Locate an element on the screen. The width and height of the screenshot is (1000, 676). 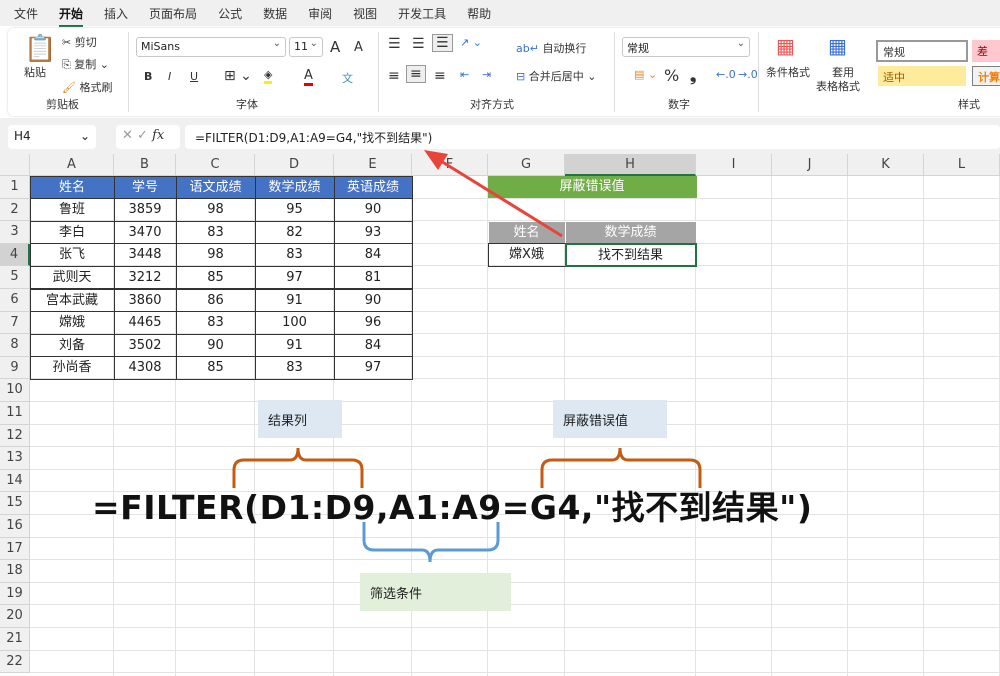
brace-filter-condition is located at coordinates (431, 542).